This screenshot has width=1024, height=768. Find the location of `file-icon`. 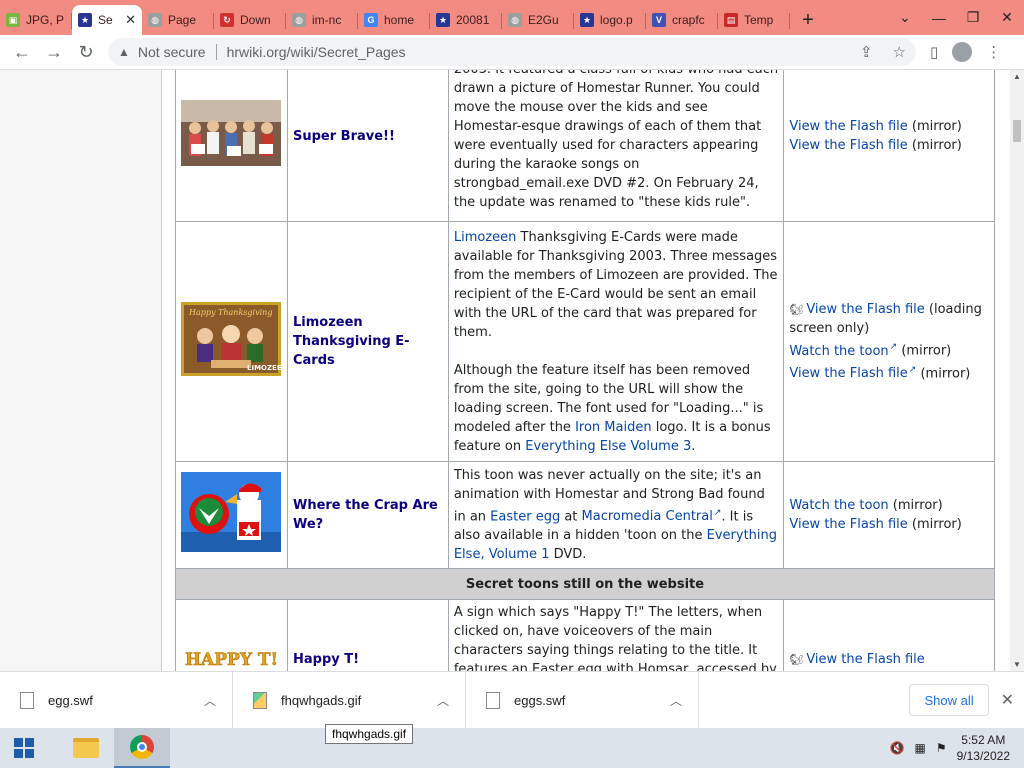

file-icon is located at coordinates (493, 700).